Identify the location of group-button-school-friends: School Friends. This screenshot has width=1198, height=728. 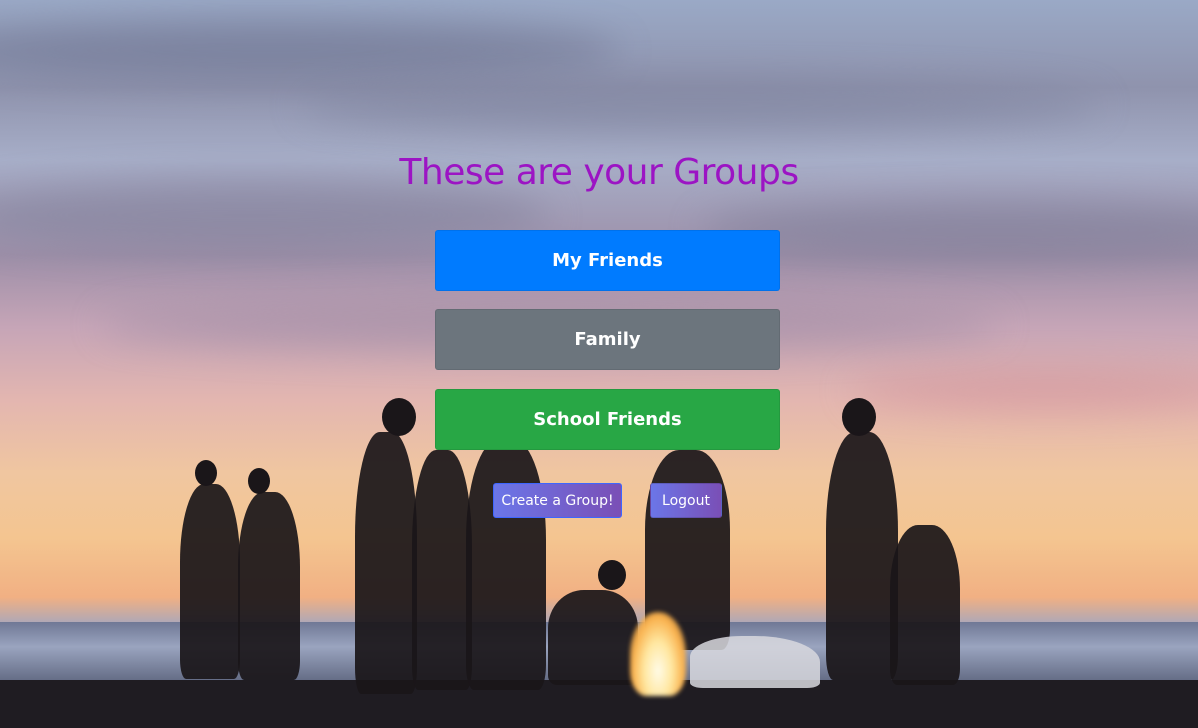
(607, 419).